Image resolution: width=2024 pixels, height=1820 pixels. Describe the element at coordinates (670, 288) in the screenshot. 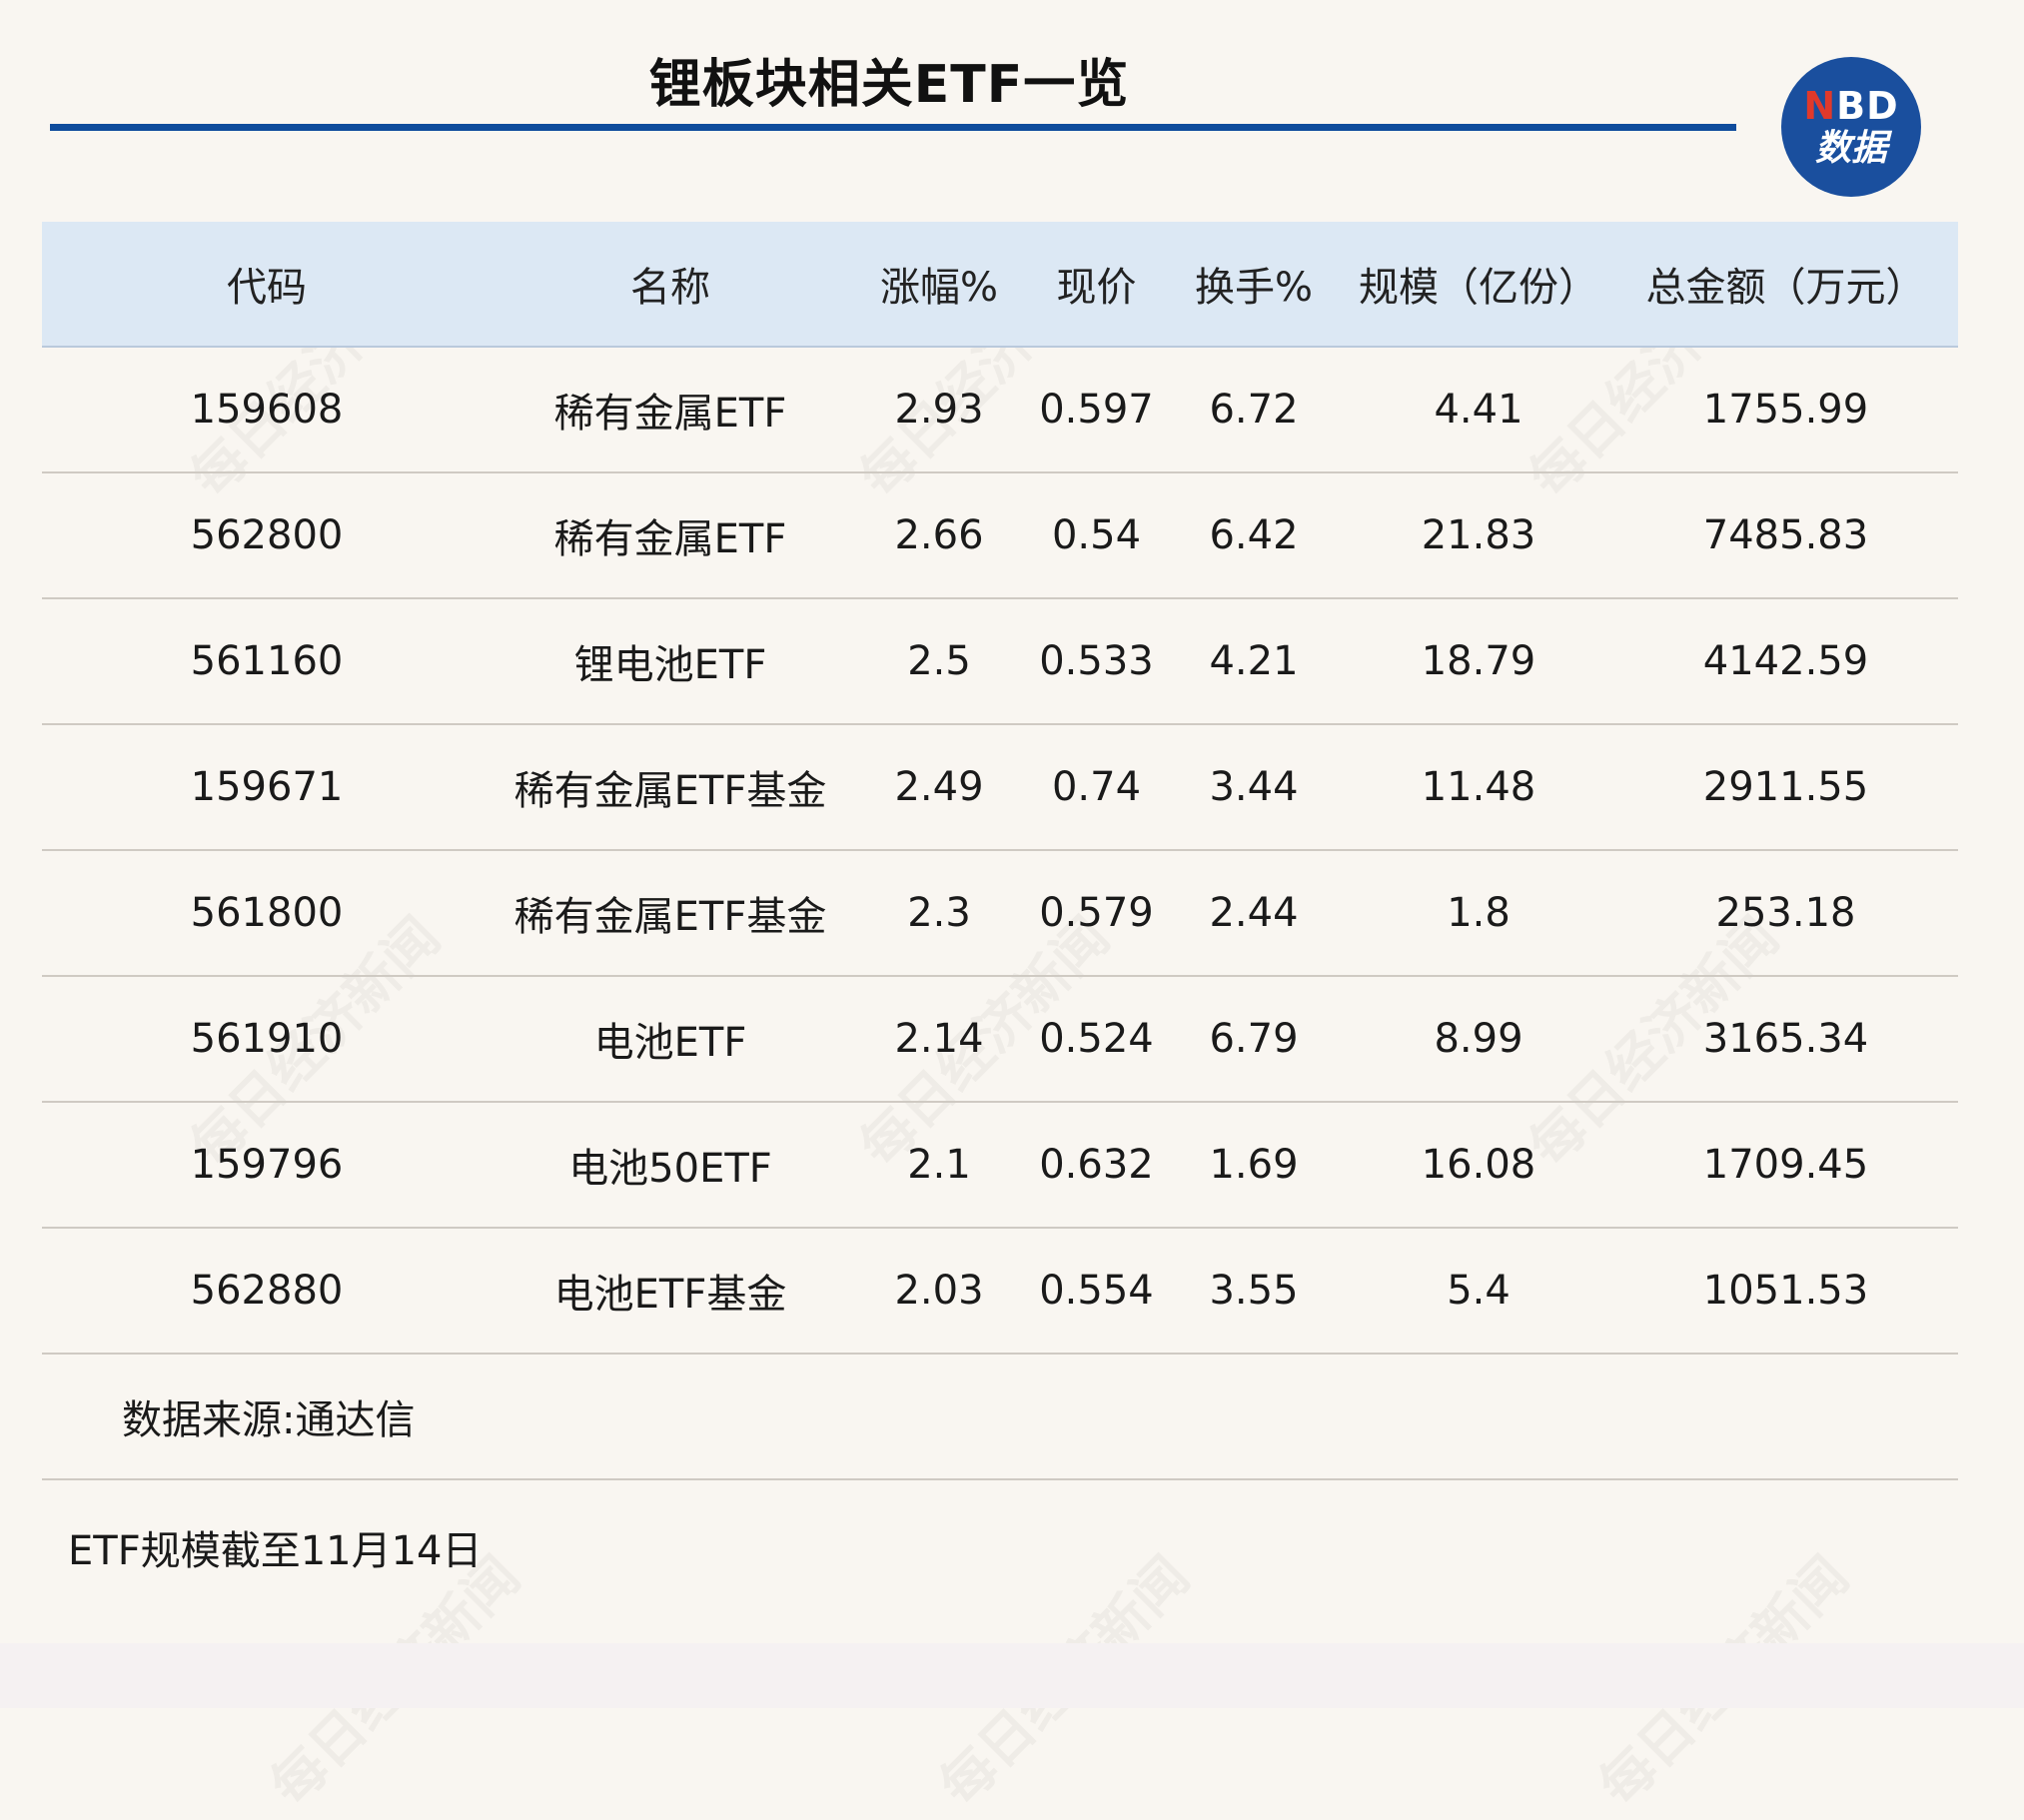

I see `header-name: 名称` at that location.